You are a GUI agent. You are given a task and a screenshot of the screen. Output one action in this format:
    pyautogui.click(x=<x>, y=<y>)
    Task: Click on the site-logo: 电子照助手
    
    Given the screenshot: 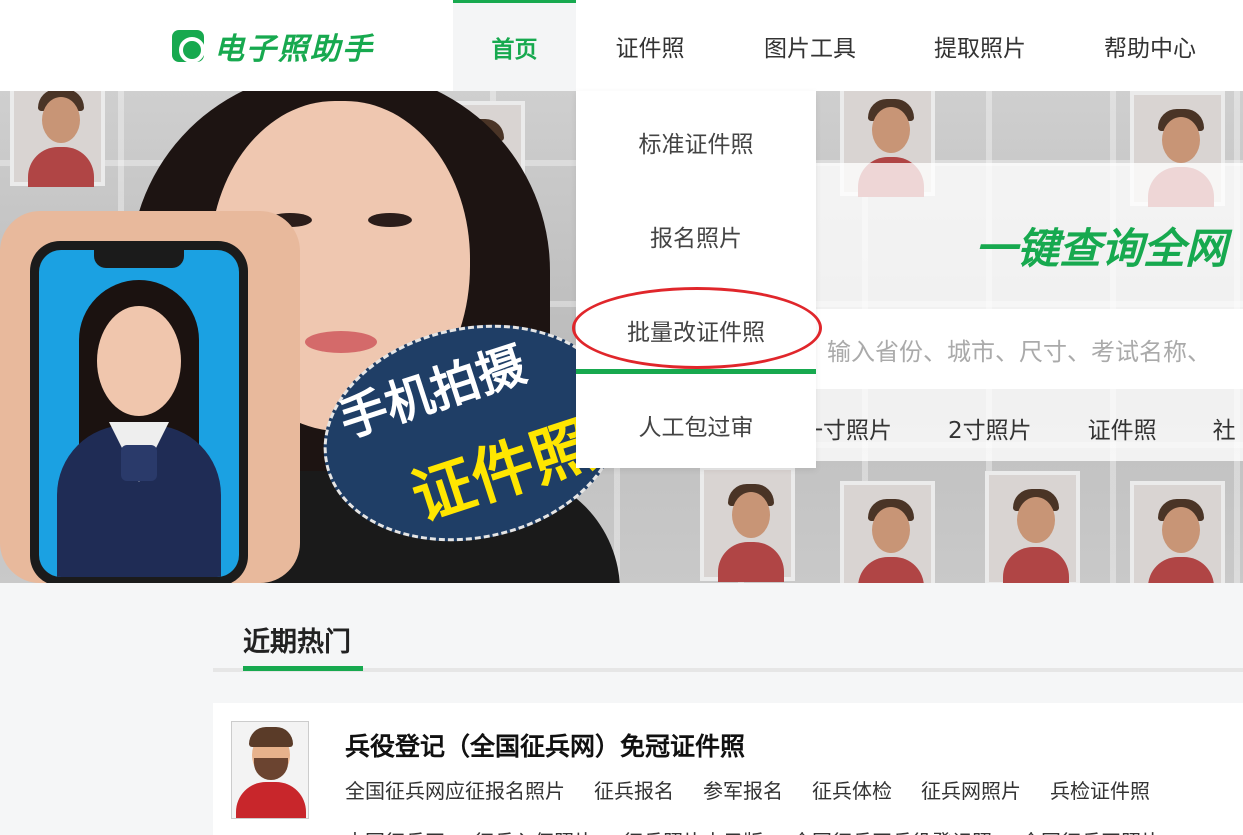 What is the action you would take?
    pyautogui.click(x=273, y=46)
    